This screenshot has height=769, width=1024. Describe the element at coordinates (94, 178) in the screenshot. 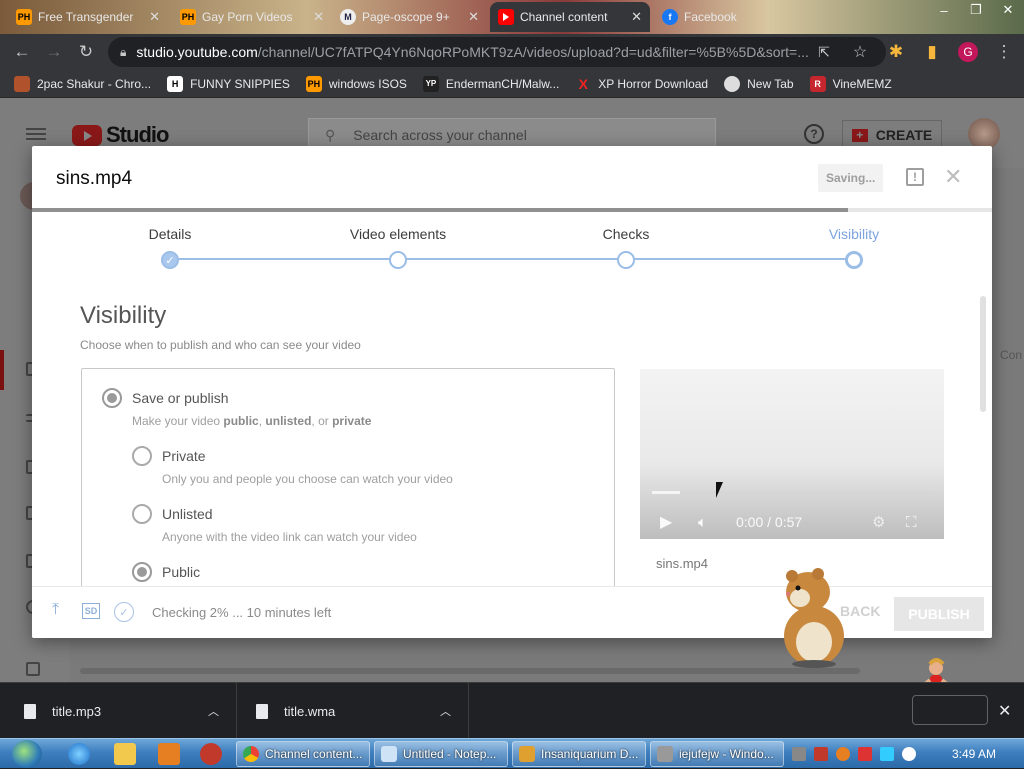

I see `dialog-title: sins.mp4` at that location.